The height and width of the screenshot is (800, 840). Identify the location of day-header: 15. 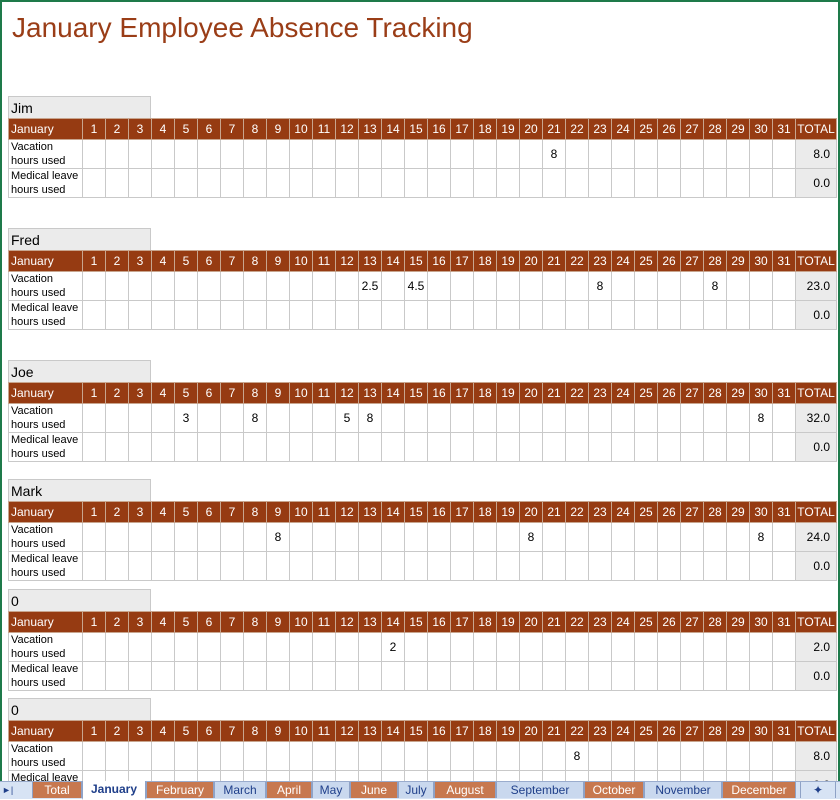
(416, 129).